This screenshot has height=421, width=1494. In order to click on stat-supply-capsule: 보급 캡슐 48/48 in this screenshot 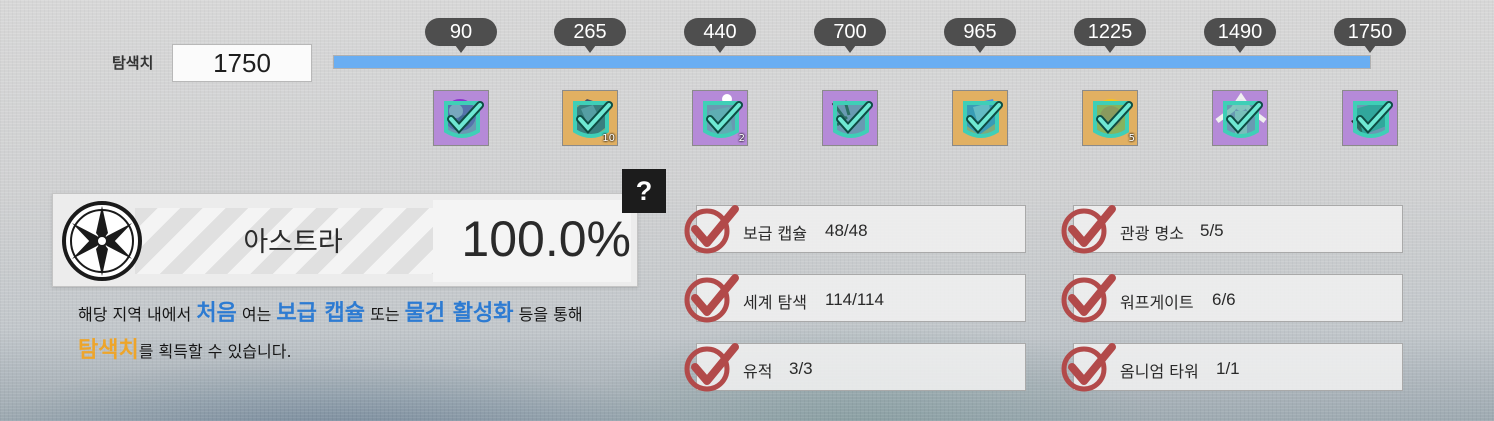, I will do `click(855, 229)`.